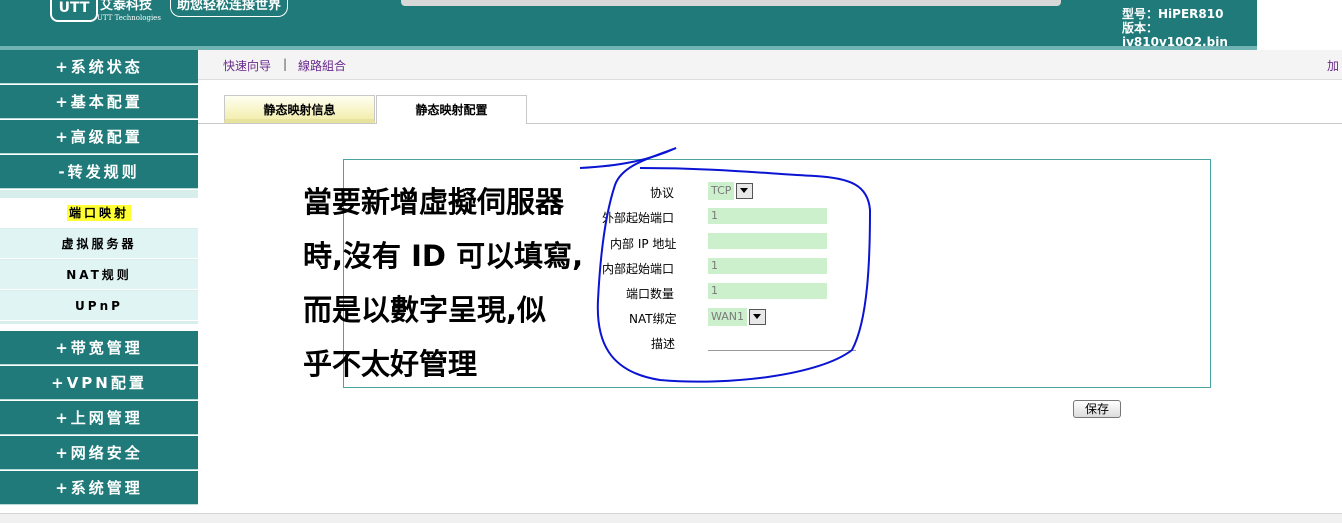  Describe the element at coordinates (653, 319) in the screenshot. I see `nat-bind-label: NAT绑定` at that location.